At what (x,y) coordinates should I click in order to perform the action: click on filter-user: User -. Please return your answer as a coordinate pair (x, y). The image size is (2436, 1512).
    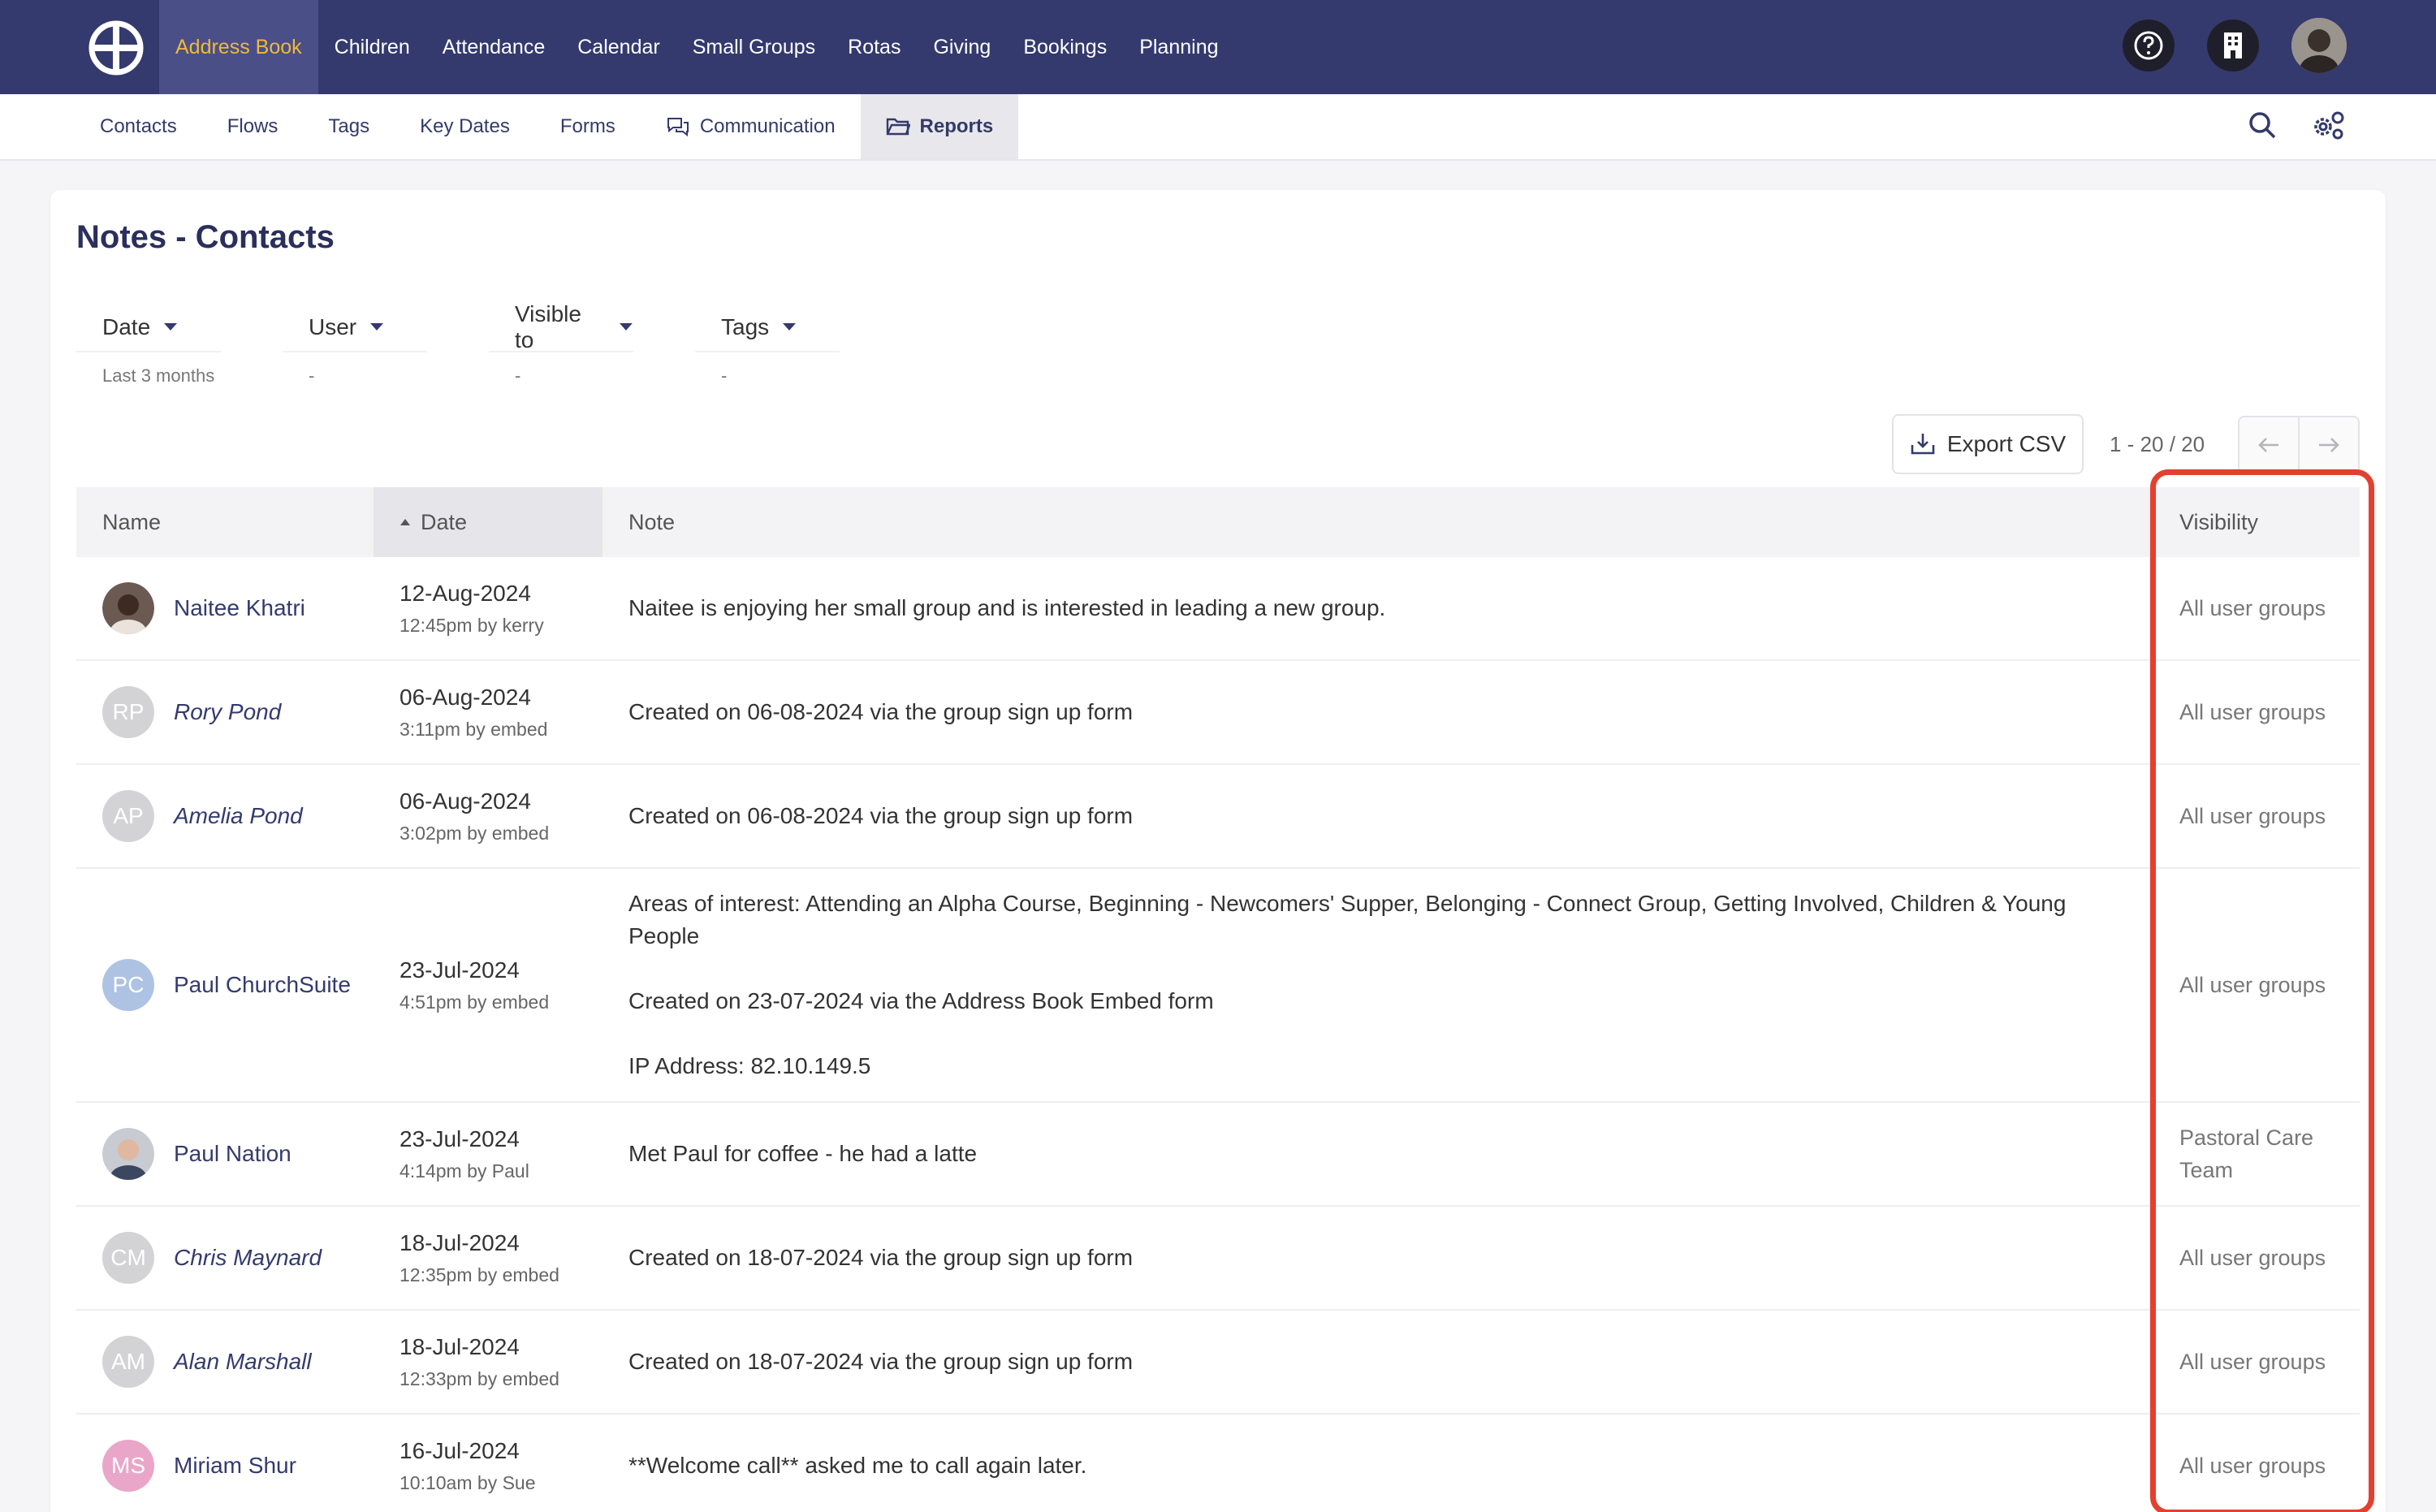
    Looking at the image, I should click on (386, 345).